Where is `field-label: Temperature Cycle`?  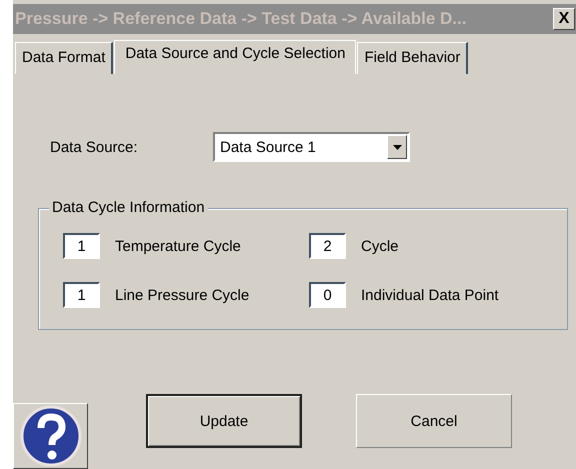 field-label: Temperature Cycle is located at coordinates (178, 246).